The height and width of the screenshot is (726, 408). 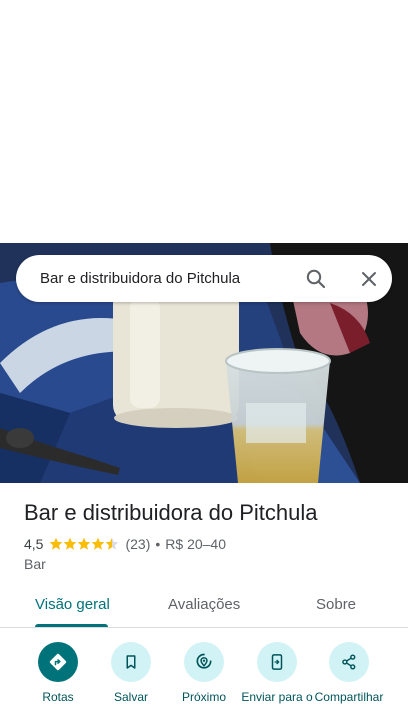 I want to click on tab-overview: Visão geral, so click(x=72, y=604).